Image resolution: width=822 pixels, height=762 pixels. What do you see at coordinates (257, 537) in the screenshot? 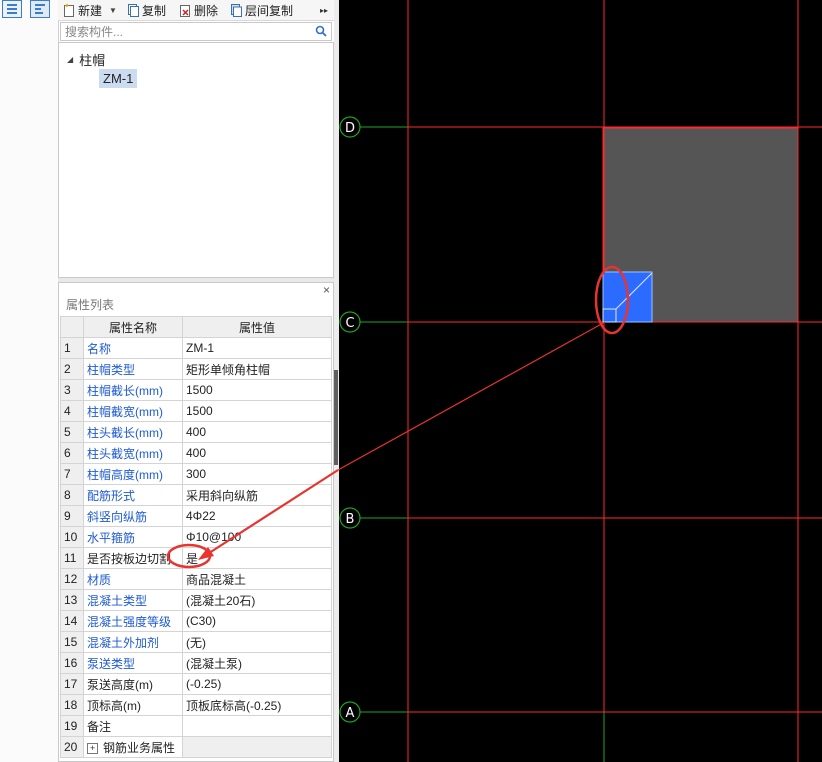
I see `property-value: Φ10@100` at bounding box center [257, 537].